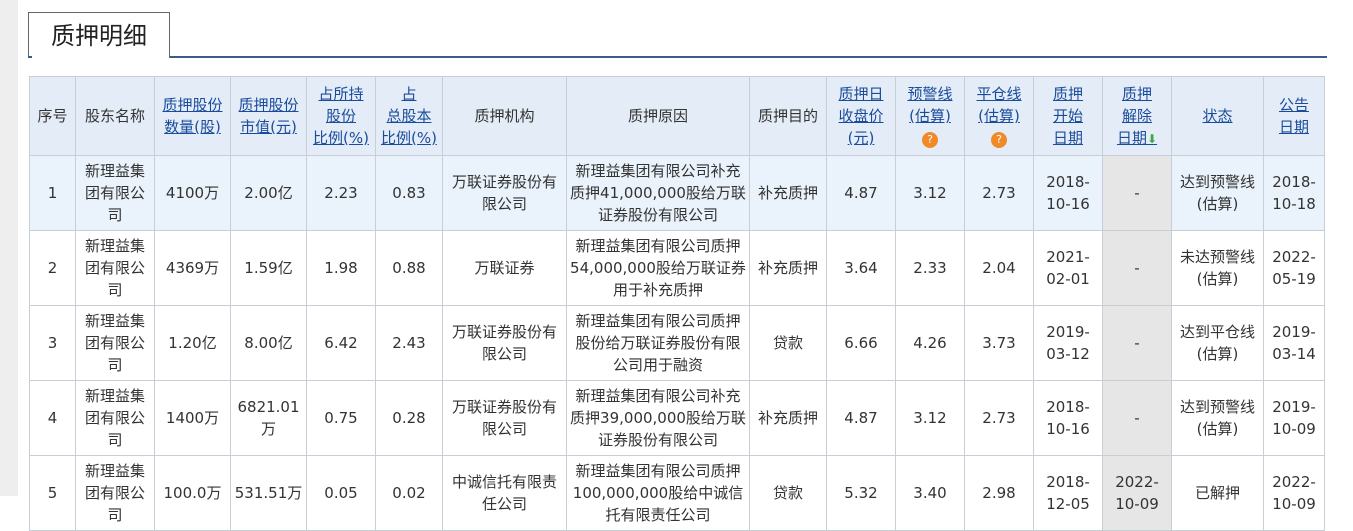 This screenshot has width=1353, height=531. What do you see at coordinates (1294, 418) in the screenshot?
I see `cell-announce: 2019-10-09` at bounding box center [1294, 418].